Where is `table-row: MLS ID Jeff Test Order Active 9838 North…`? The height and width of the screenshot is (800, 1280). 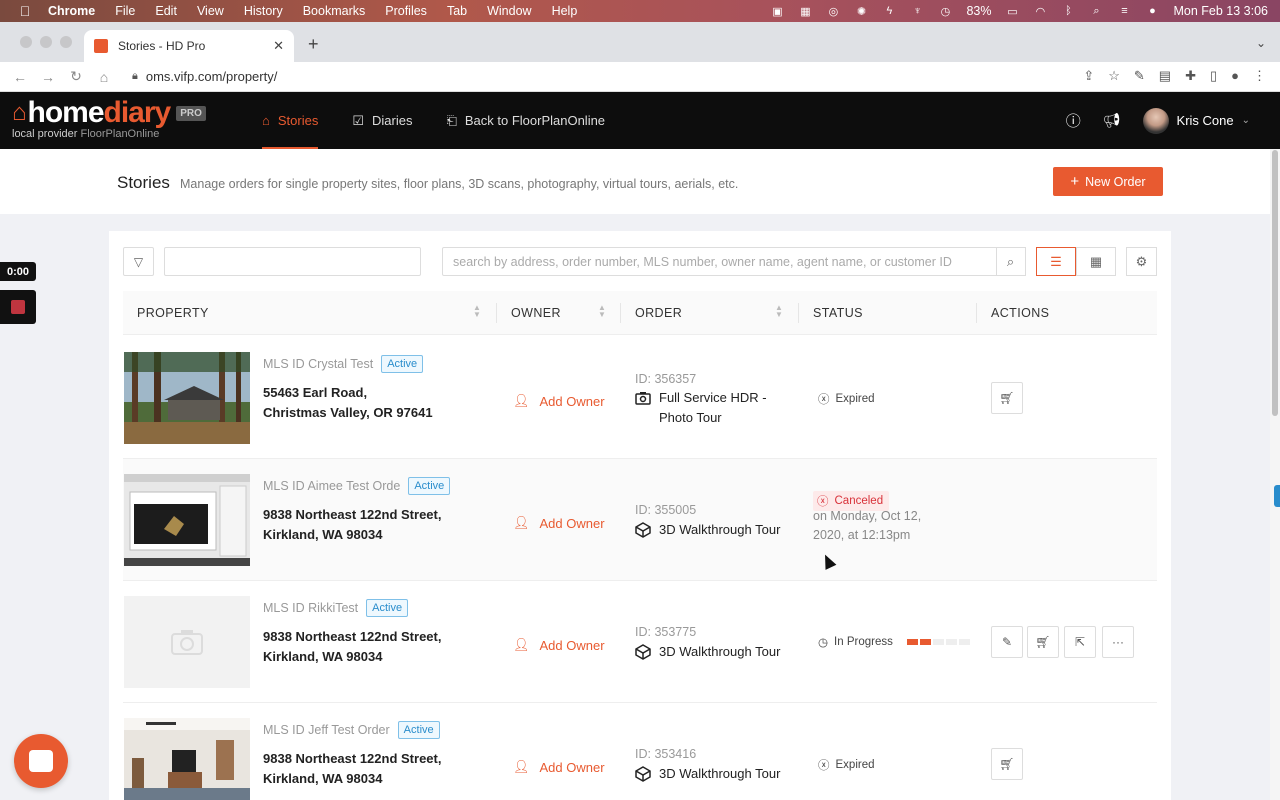 table-row: MLS ID Jeff Test Order Active 9838 North… is located at coordinates (640, 751).